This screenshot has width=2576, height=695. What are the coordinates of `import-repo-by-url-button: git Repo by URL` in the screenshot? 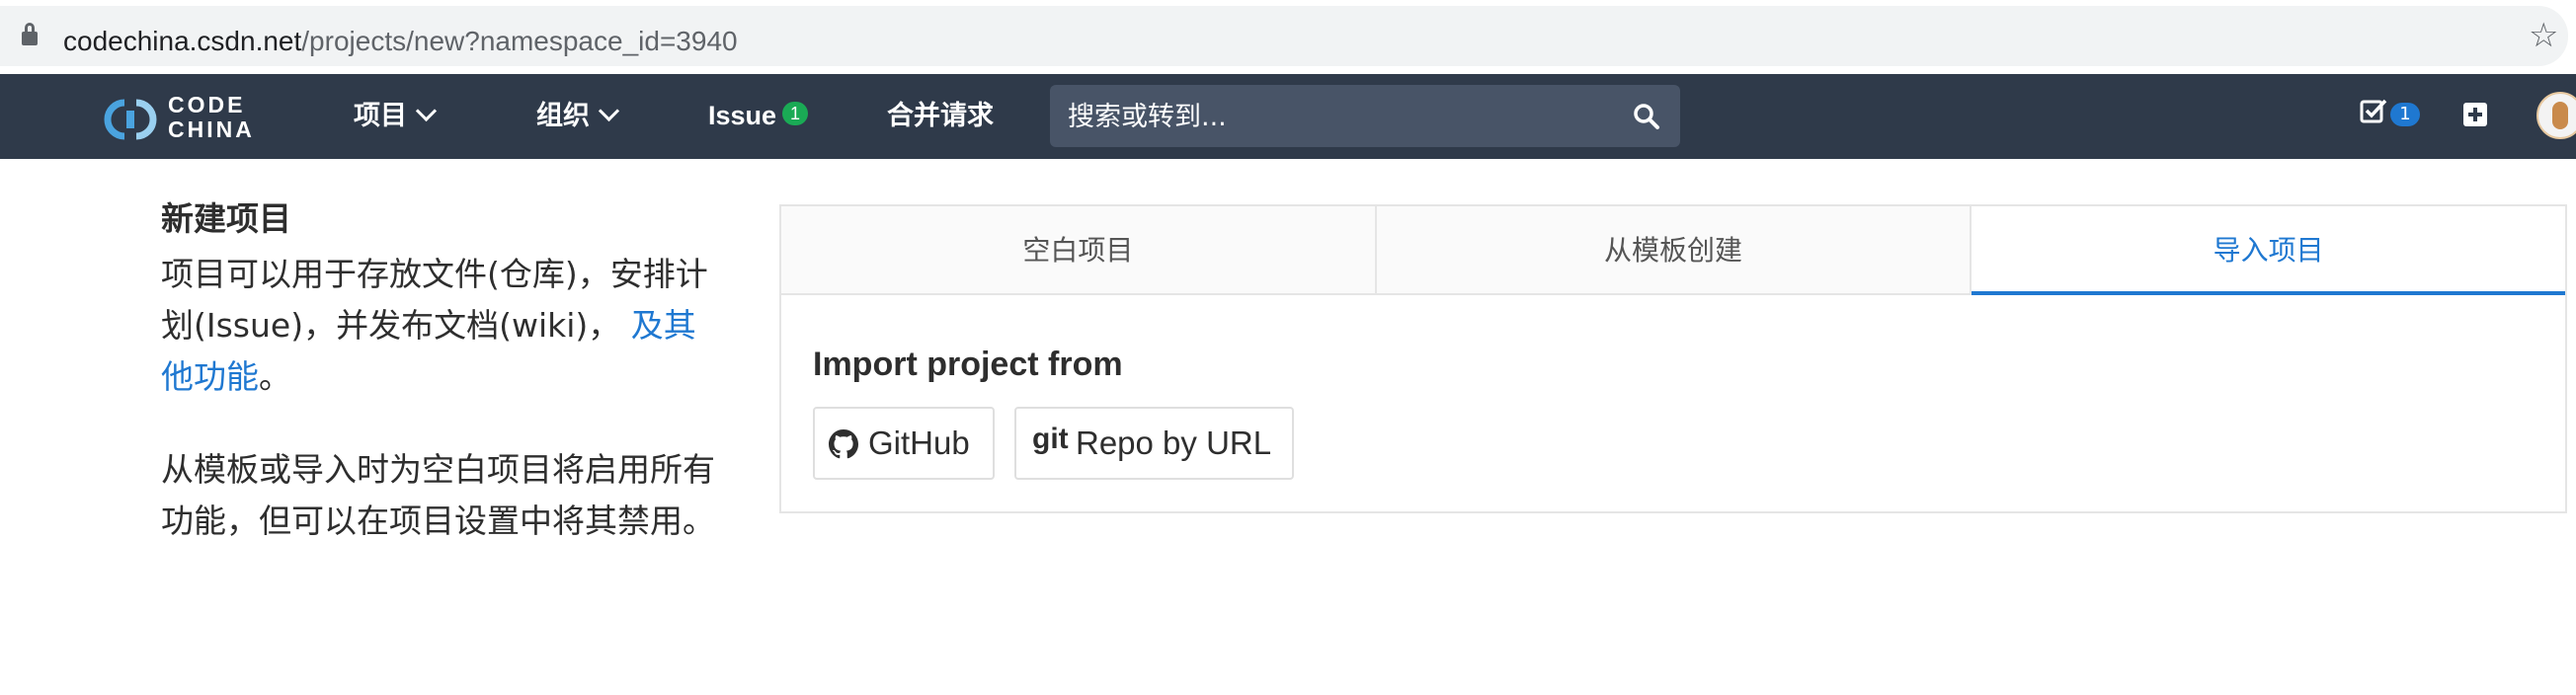 It's located at (1154, 443).